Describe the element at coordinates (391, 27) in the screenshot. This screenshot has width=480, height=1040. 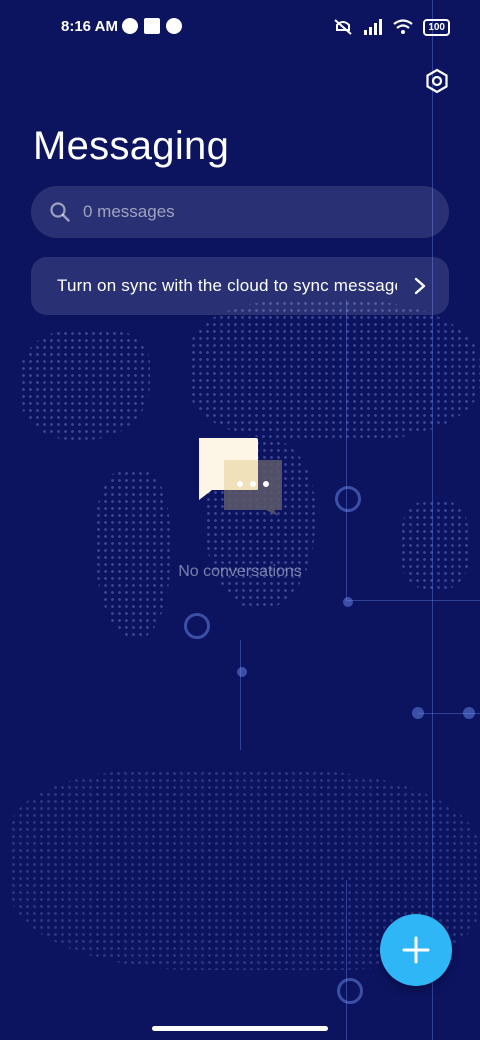
I see `system-status-icons: 100` at that location.